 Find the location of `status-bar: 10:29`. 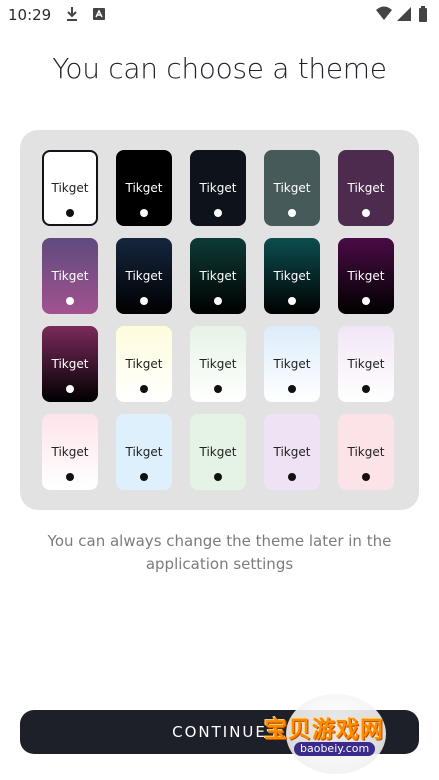

status-bar: 10:29 is located at coordinates (219, 15).